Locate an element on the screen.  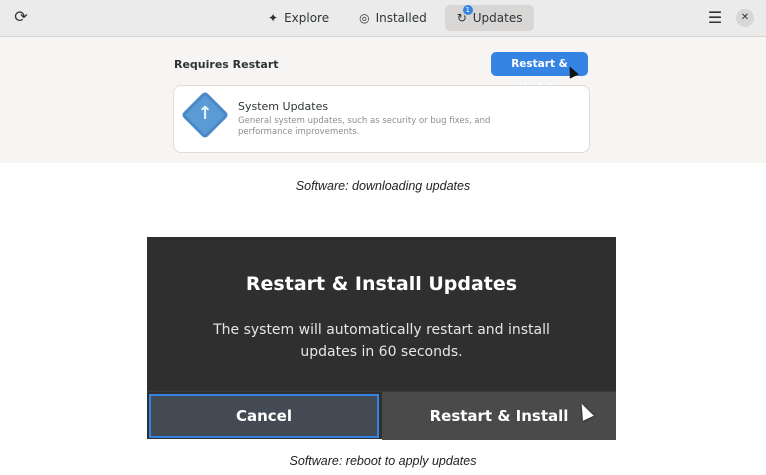
arrow-up-icon: ↑ is located at coordinates (205, 113).